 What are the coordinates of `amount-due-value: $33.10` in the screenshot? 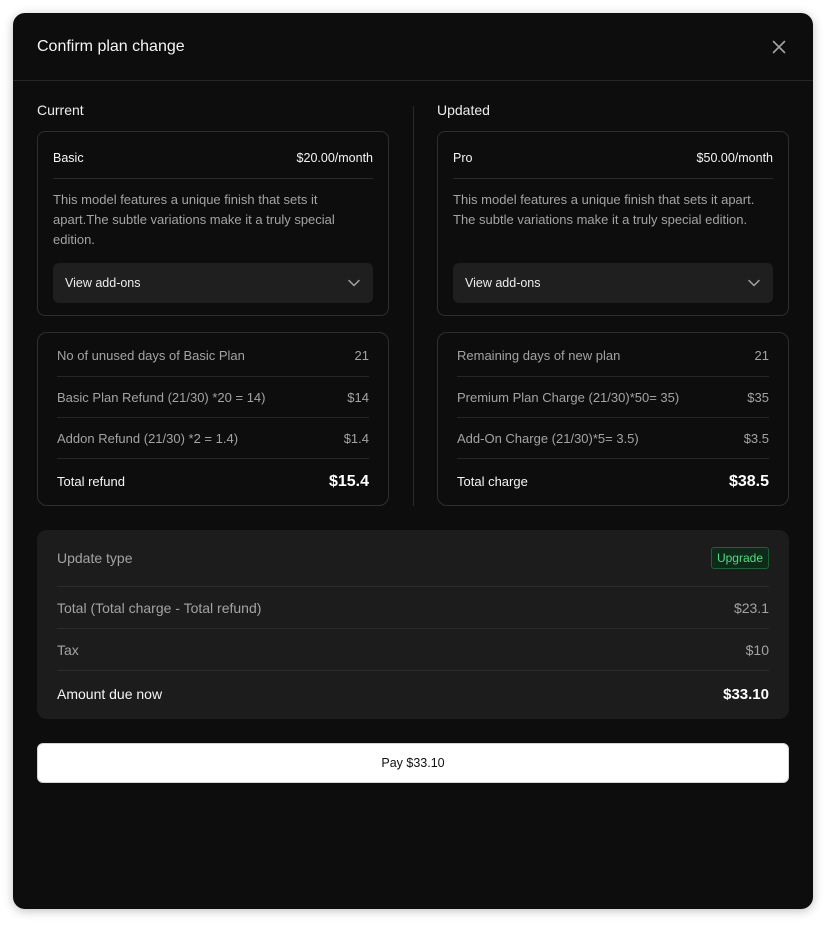 It's located at (746, 694).